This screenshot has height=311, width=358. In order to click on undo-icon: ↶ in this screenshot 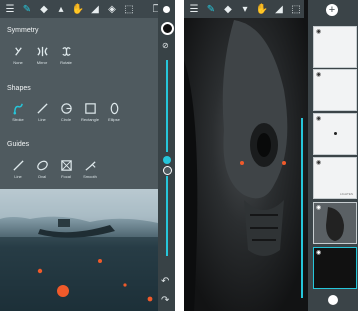, I will do `click(165, 281)`.